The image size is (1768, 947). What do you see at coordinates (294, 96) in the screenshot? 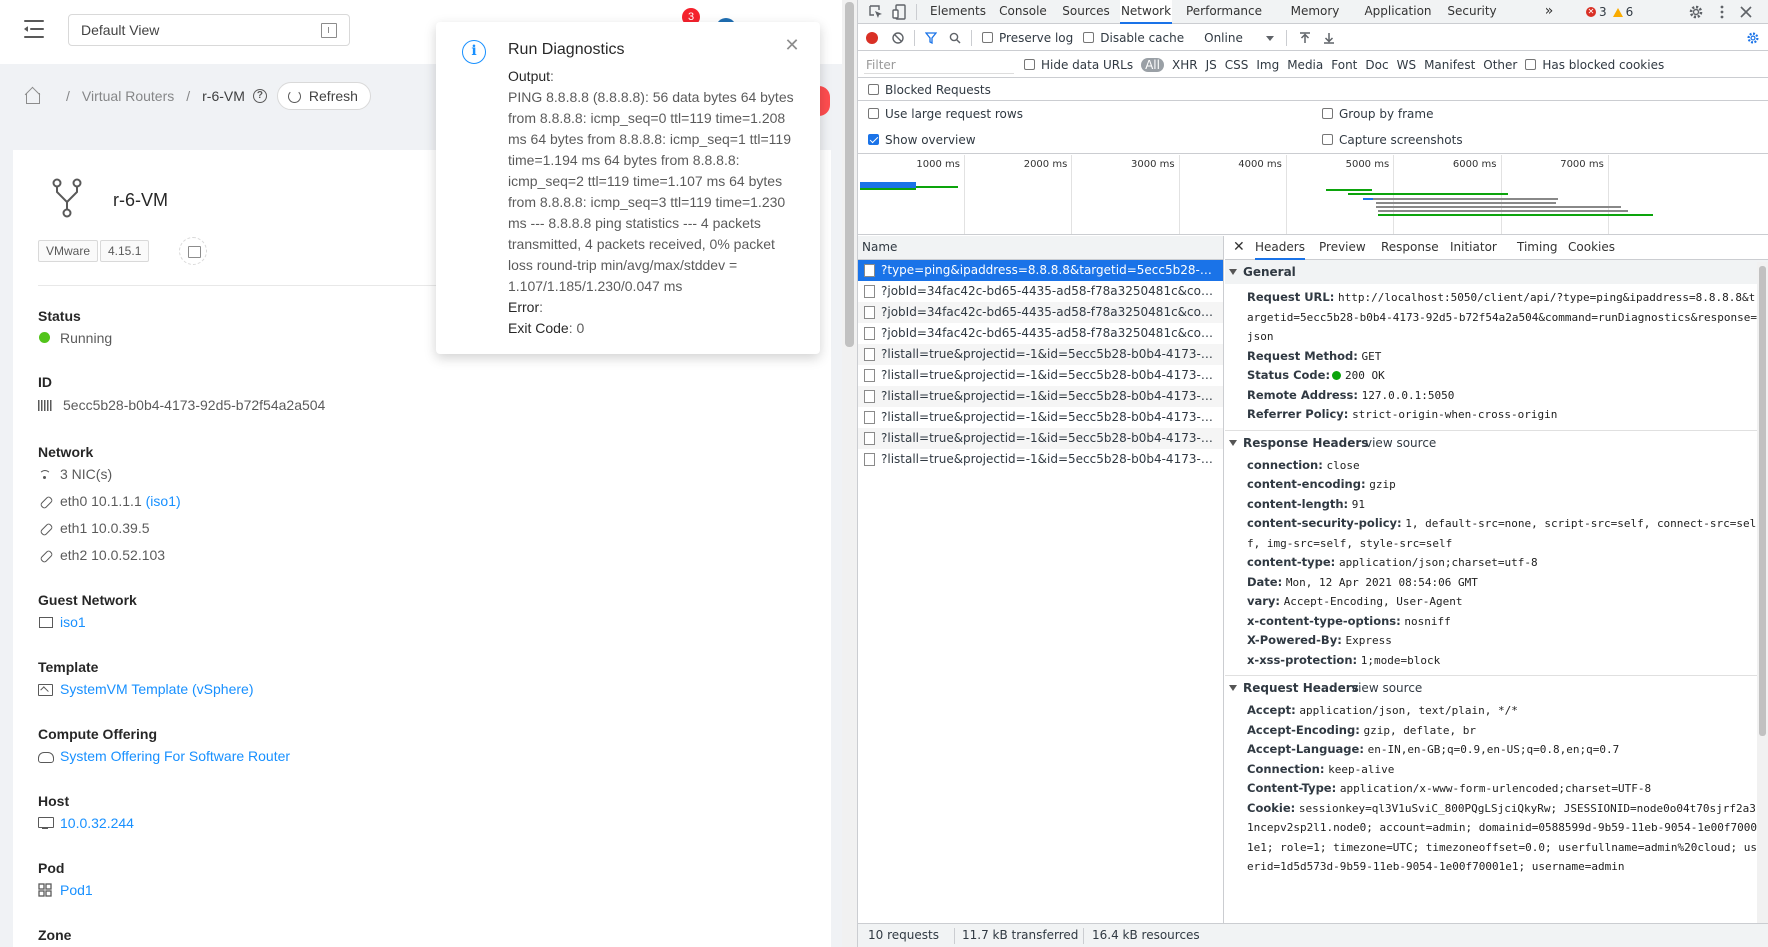
I see `reload-icon` at bounding box center [294, 96].